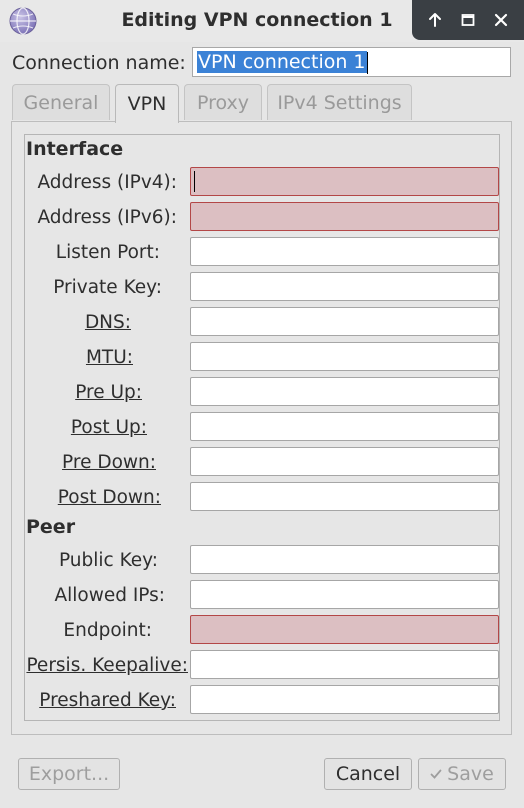 This screenshot has width=524, height=808. I want to click on connection-name-label: Connection name:, so click(99, 63).